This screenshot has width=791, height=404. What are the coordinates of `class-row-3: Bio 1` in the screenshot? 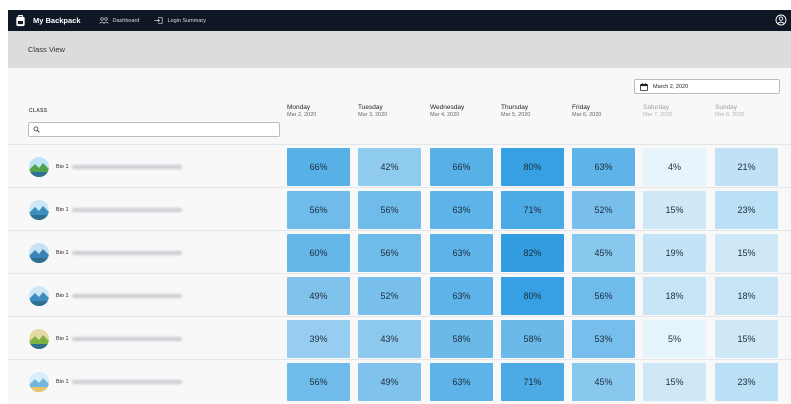 It's located at (105, 253).